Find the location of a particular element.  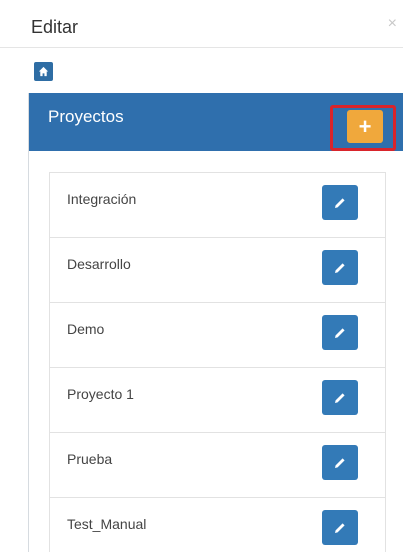

list-item: Desarrollo is located at coordinates (217, 270).